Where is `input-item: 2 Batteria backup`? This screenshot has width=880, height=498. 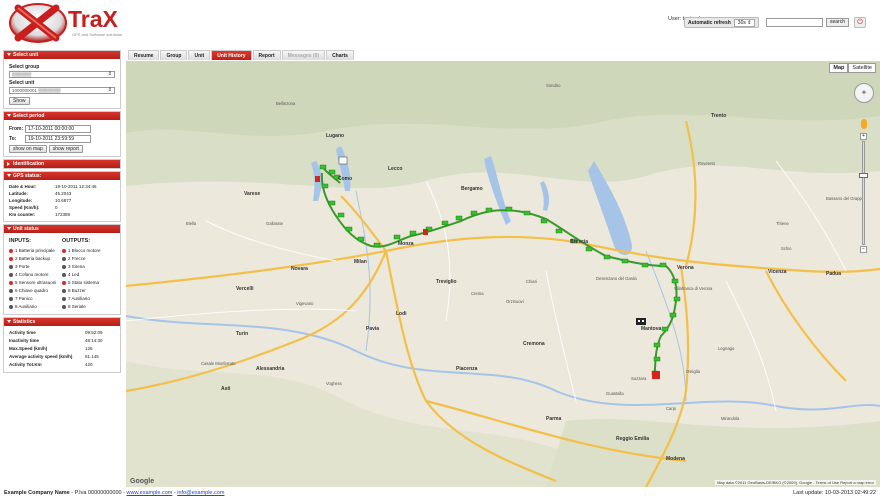
input-item: 2 Batteria backup is located at coordinates (35, 259).